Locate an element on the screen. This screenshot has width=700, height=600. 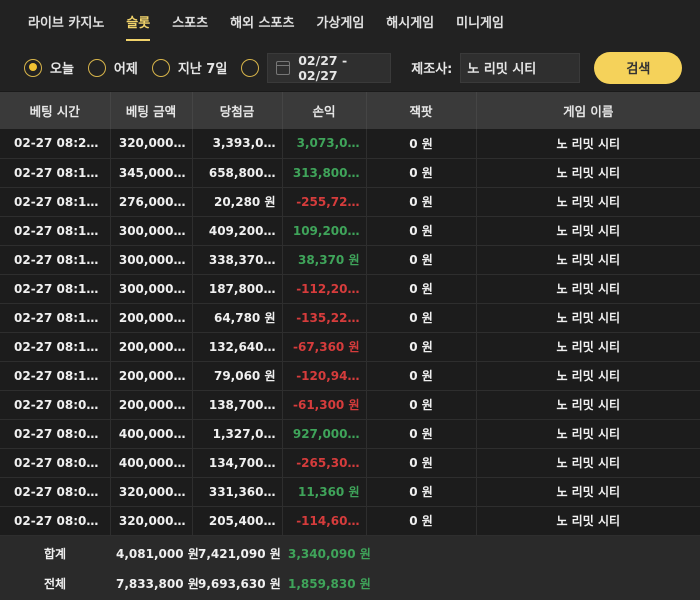
search-button: 검색 is located at coordinates (638, 67).